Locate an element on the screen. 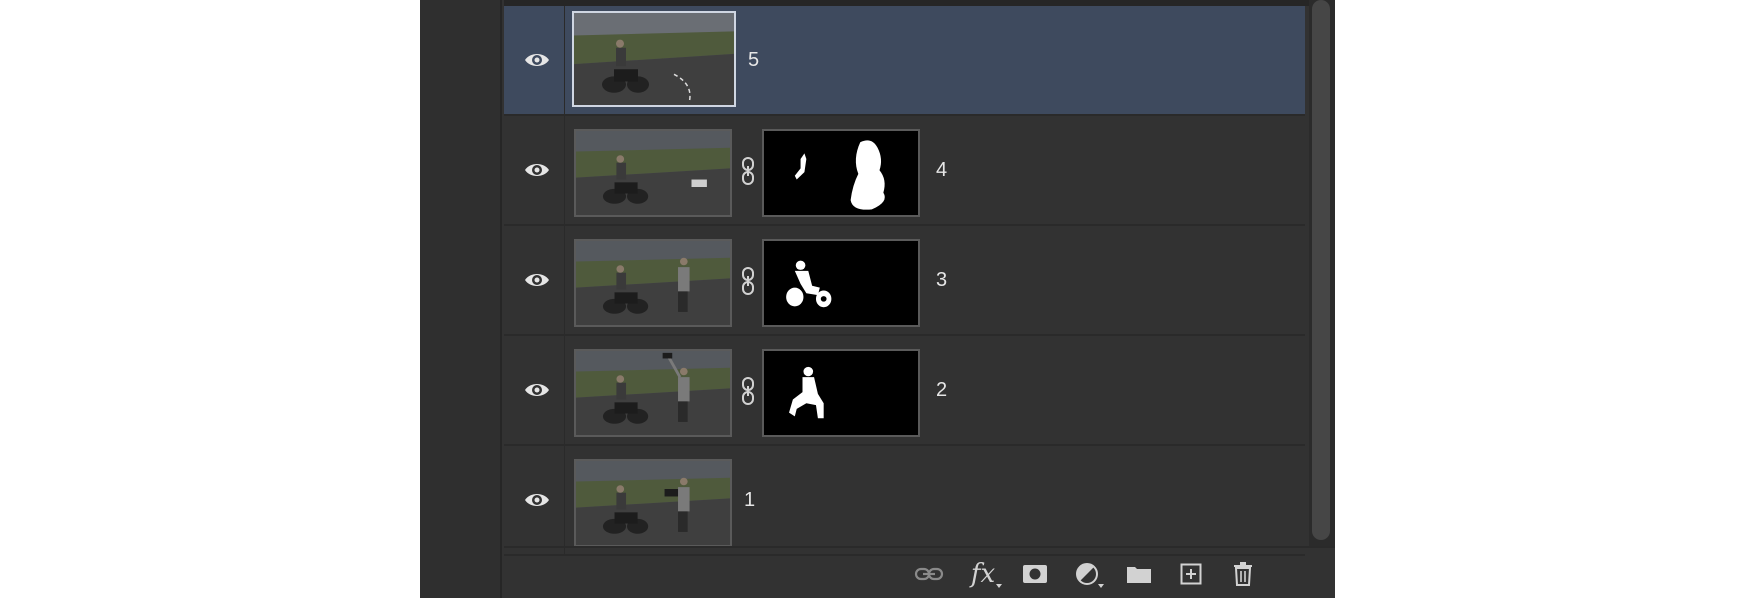 The image size is (1753, 600). layer-name: 5 is located at coordinates (753, 60).